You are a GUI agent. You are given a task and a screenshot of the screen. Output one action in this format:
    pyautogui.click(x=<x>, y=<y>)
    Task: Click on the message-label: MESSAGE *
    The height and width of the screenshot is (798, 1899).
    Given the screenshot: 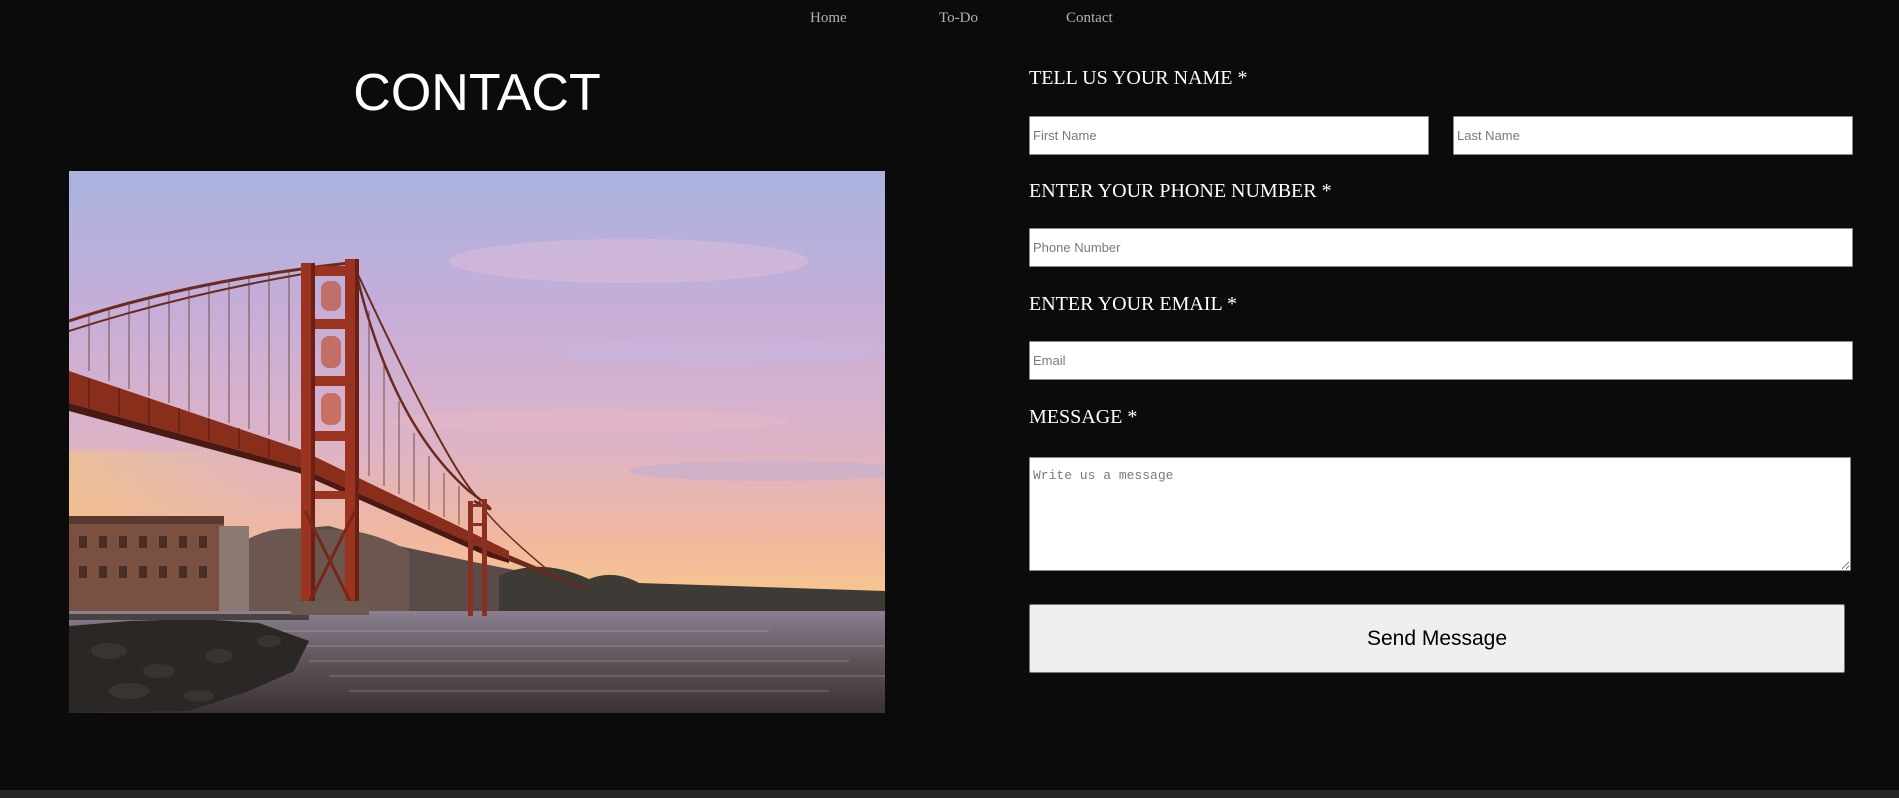 What is the action you would take?
    pyautogui.click(x=1083, y=417)
    